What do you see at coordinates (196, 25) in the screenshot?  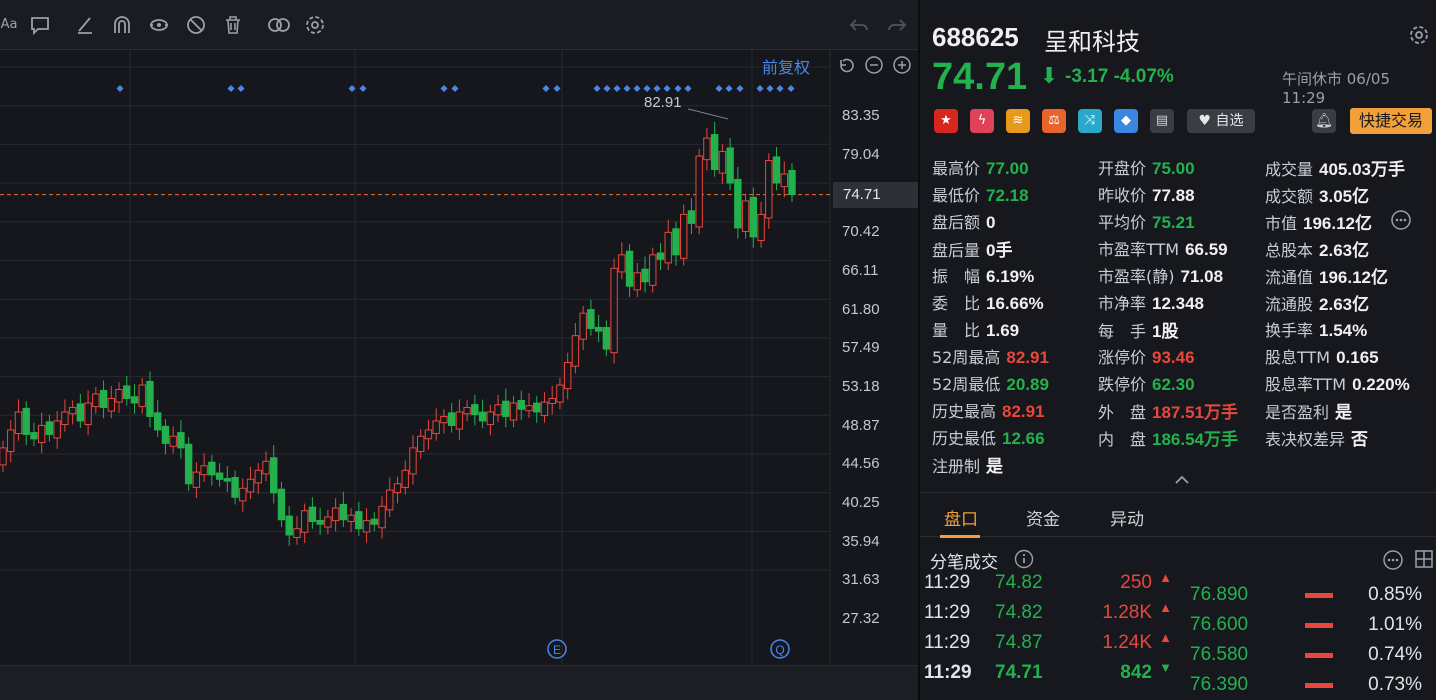 I see `hide-icon` at bounding box center [196, 25].